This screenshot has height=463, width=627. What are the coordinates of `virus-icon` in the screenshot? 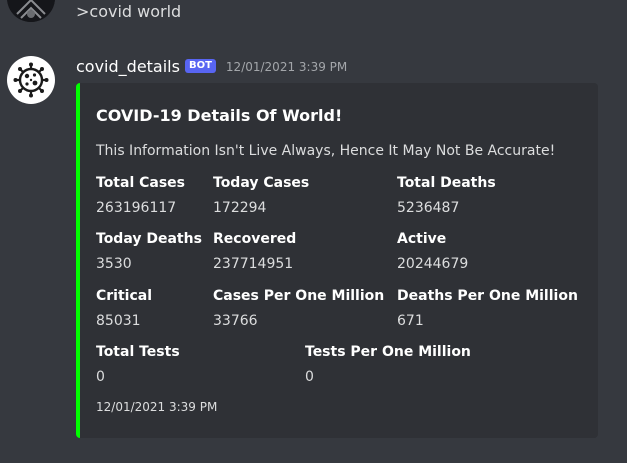 It's located at (31, 80).